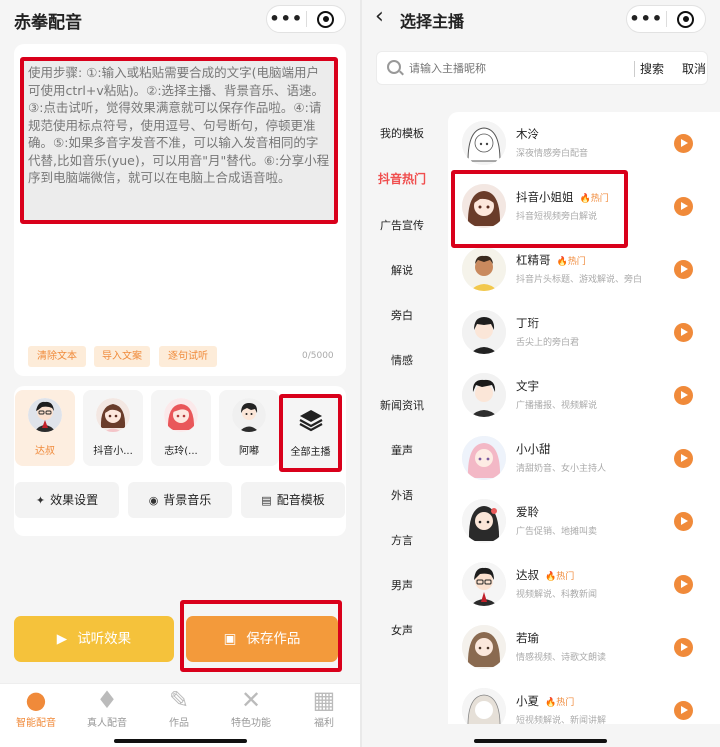  What do you see at coordinates (548, 343) in the screenshot?
I see `anchor-desc: 舌尖上的旁白君` at bounding box center [548, 343].